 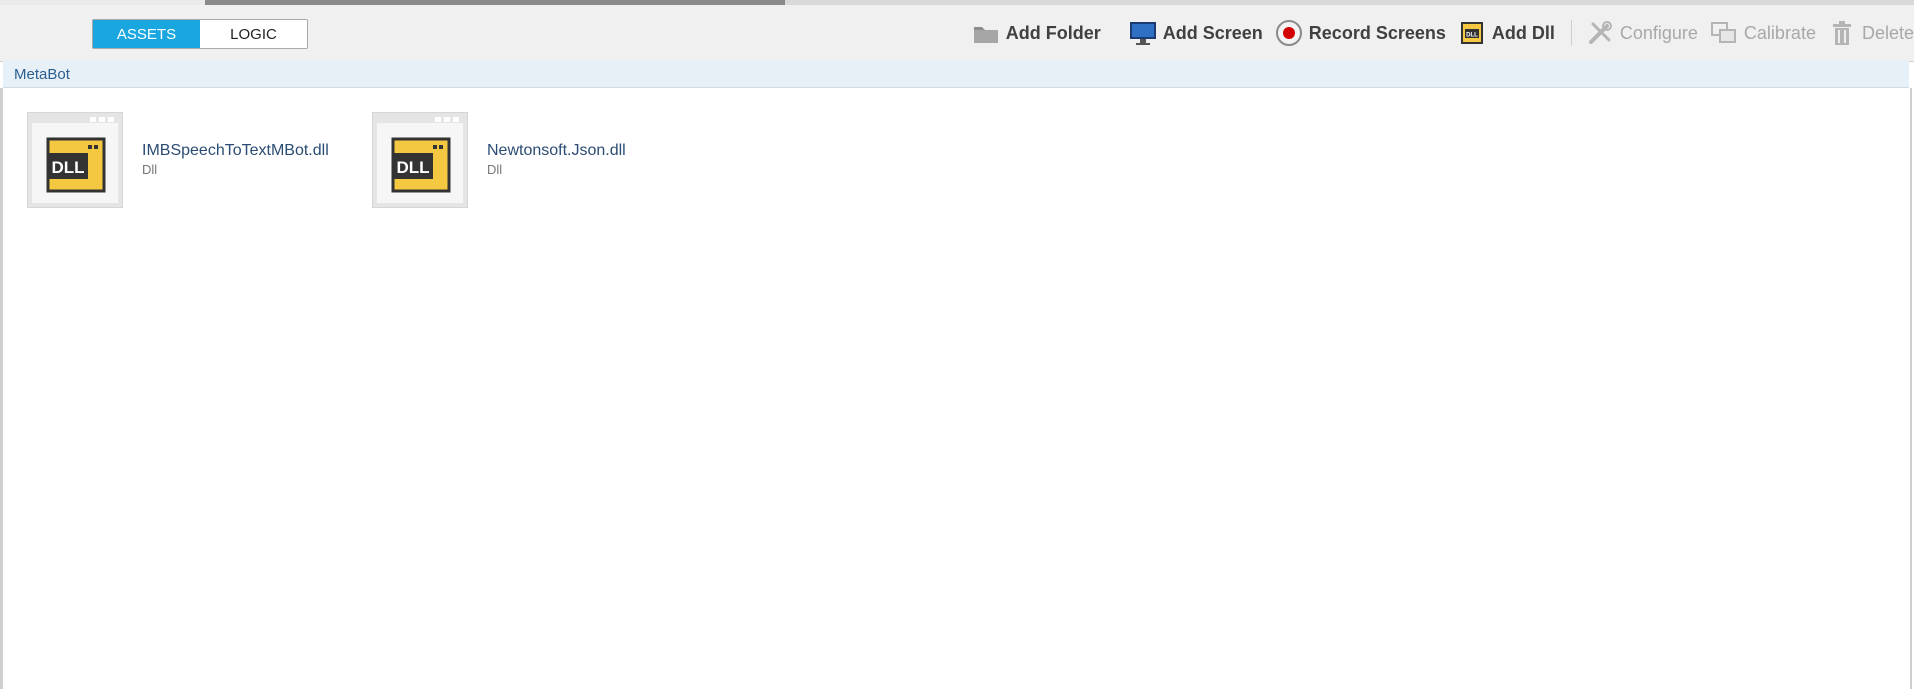 I want to click on calibrate-icon, so click(x=1724, y=33).